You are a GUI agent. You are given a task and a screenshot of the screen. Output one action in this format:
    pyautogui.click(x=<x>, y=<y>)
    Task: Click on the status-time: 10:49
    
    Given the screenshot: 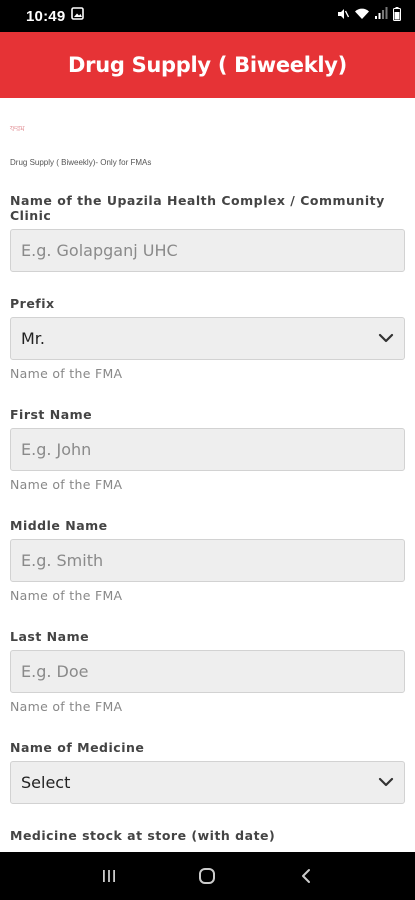 What is the action you would take?
    pyautogui.click(x=46, y=16)
    